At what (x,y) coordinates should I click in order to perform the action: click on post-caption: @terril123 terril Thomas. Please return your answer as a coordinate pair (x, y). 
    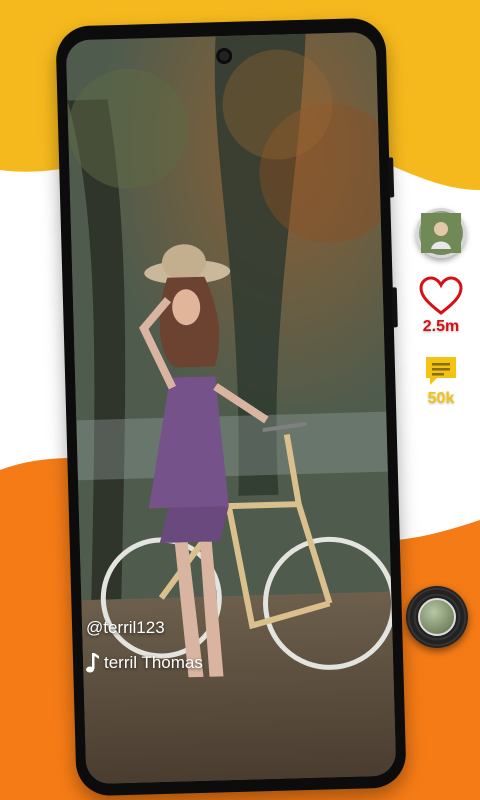
    Looking at the image, I should click on (144, 646).